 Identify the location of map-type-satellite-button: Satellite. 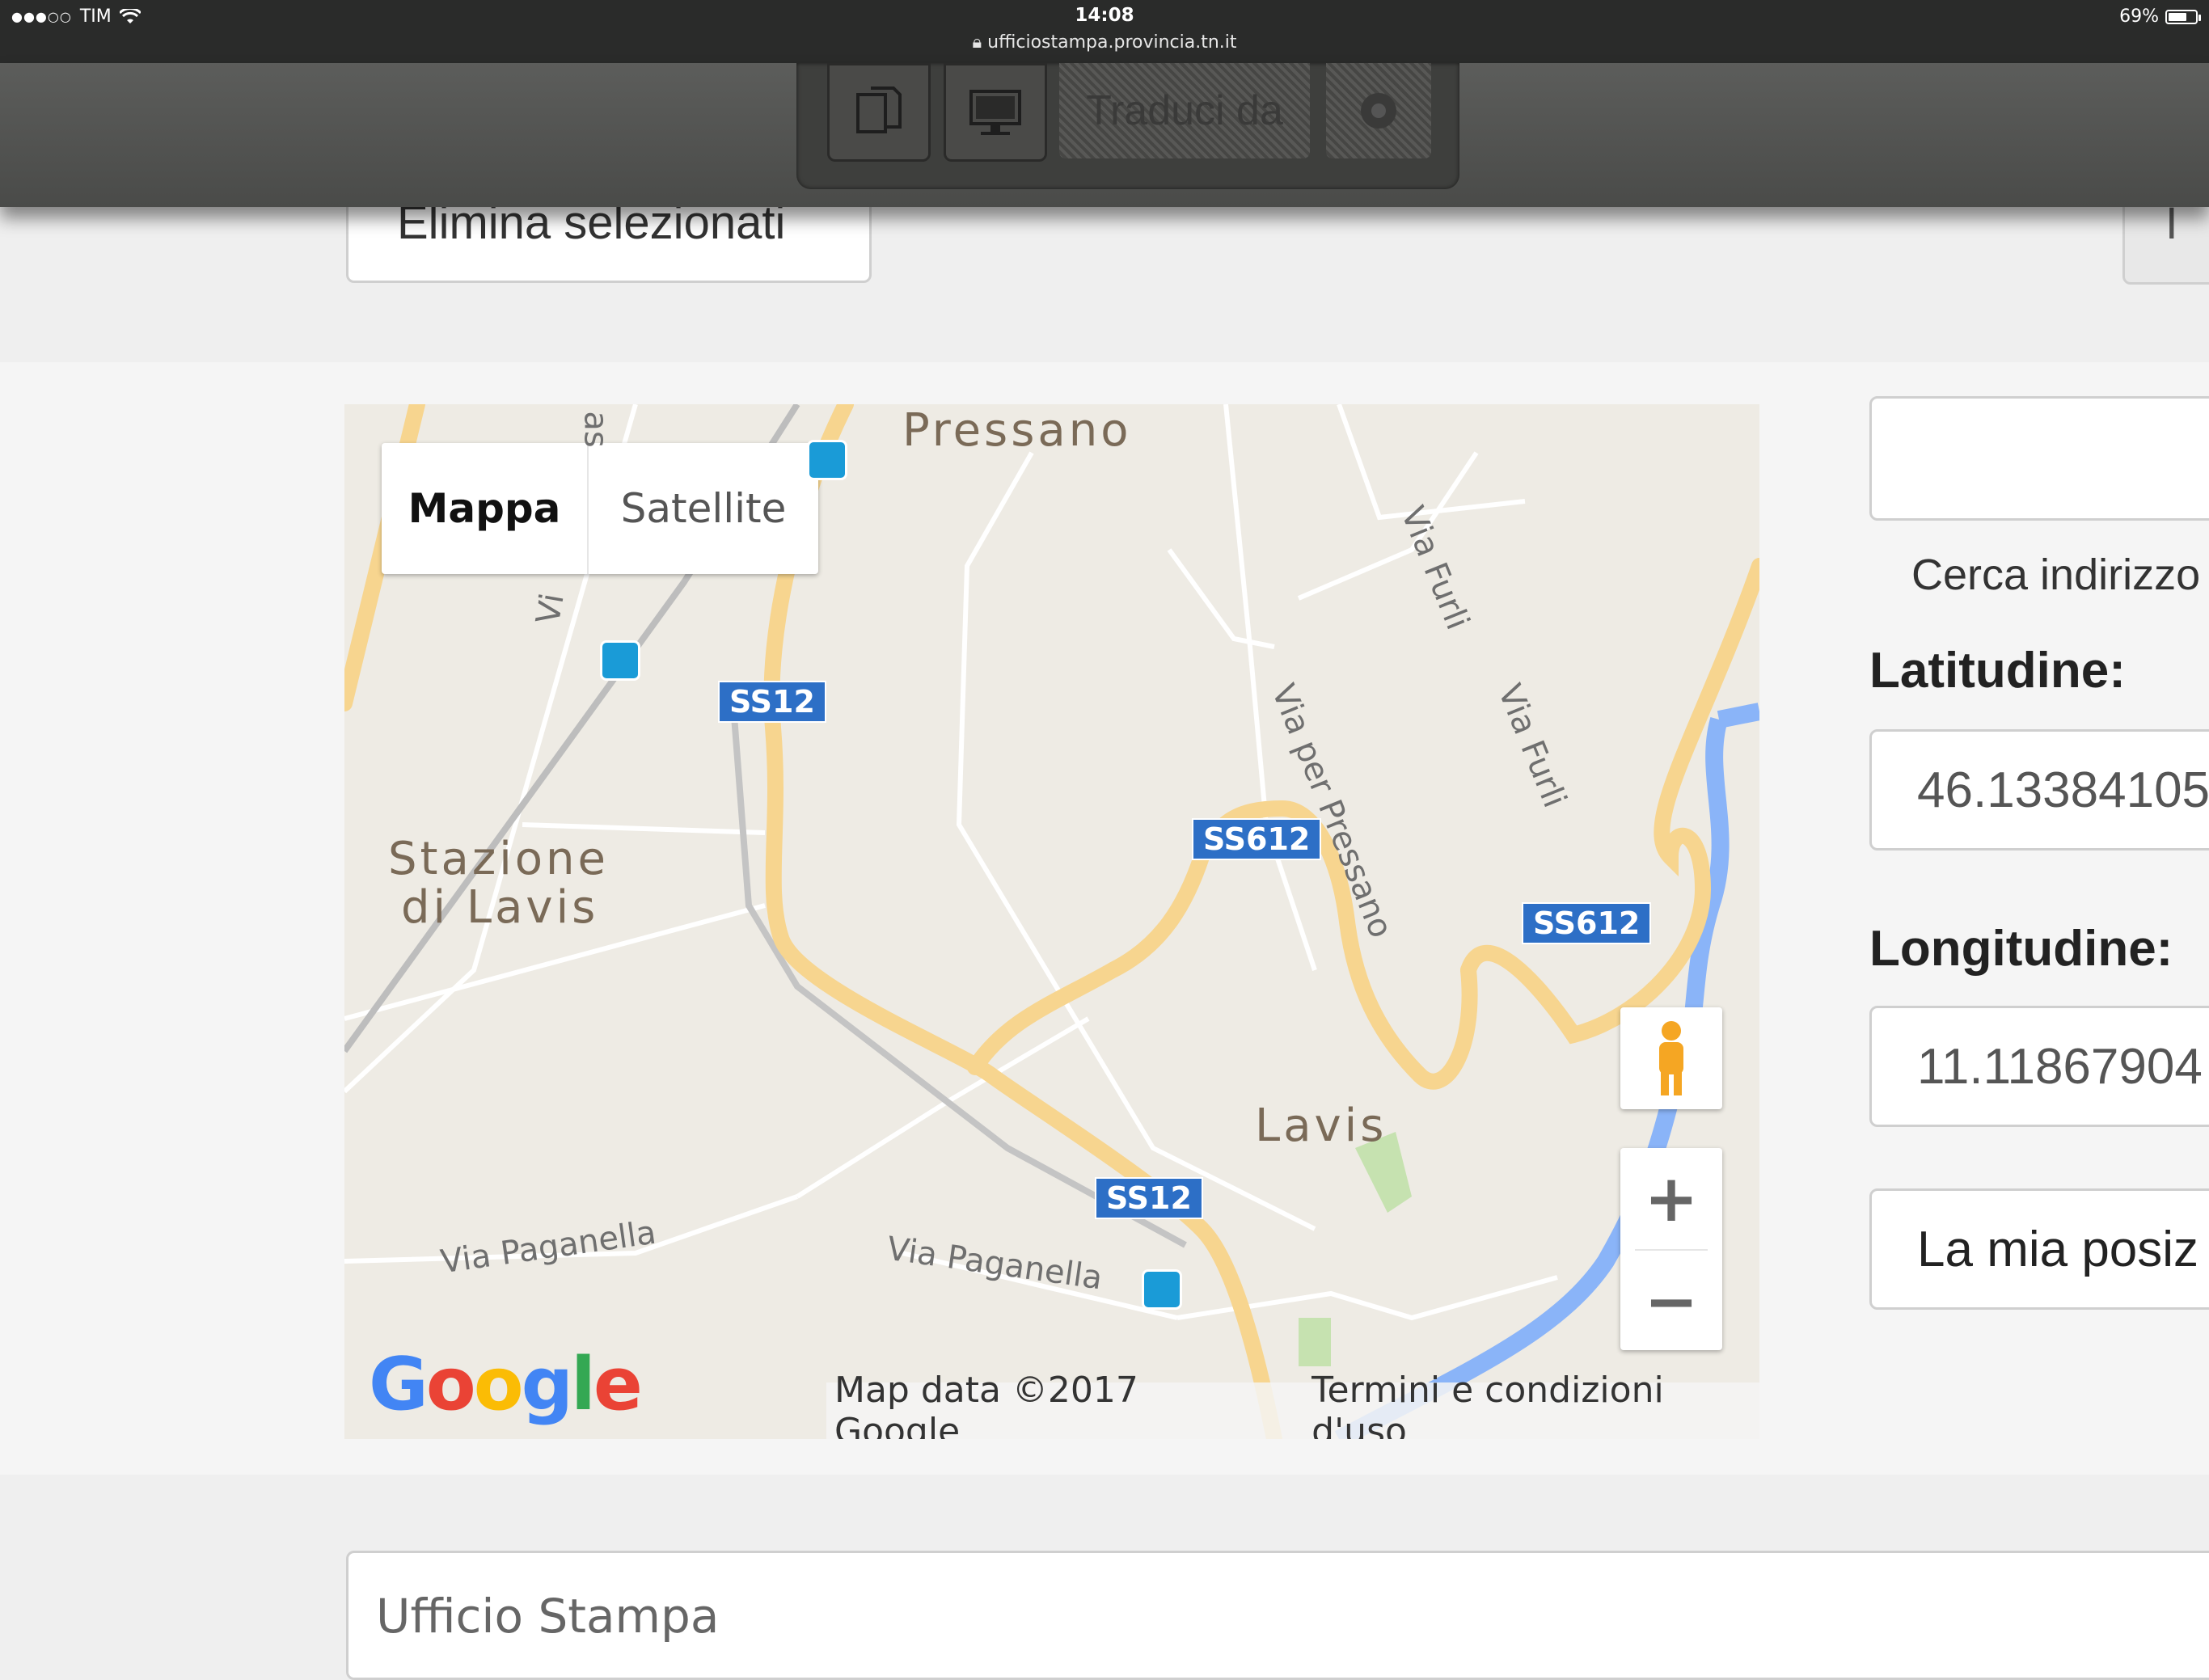
(703, 509).